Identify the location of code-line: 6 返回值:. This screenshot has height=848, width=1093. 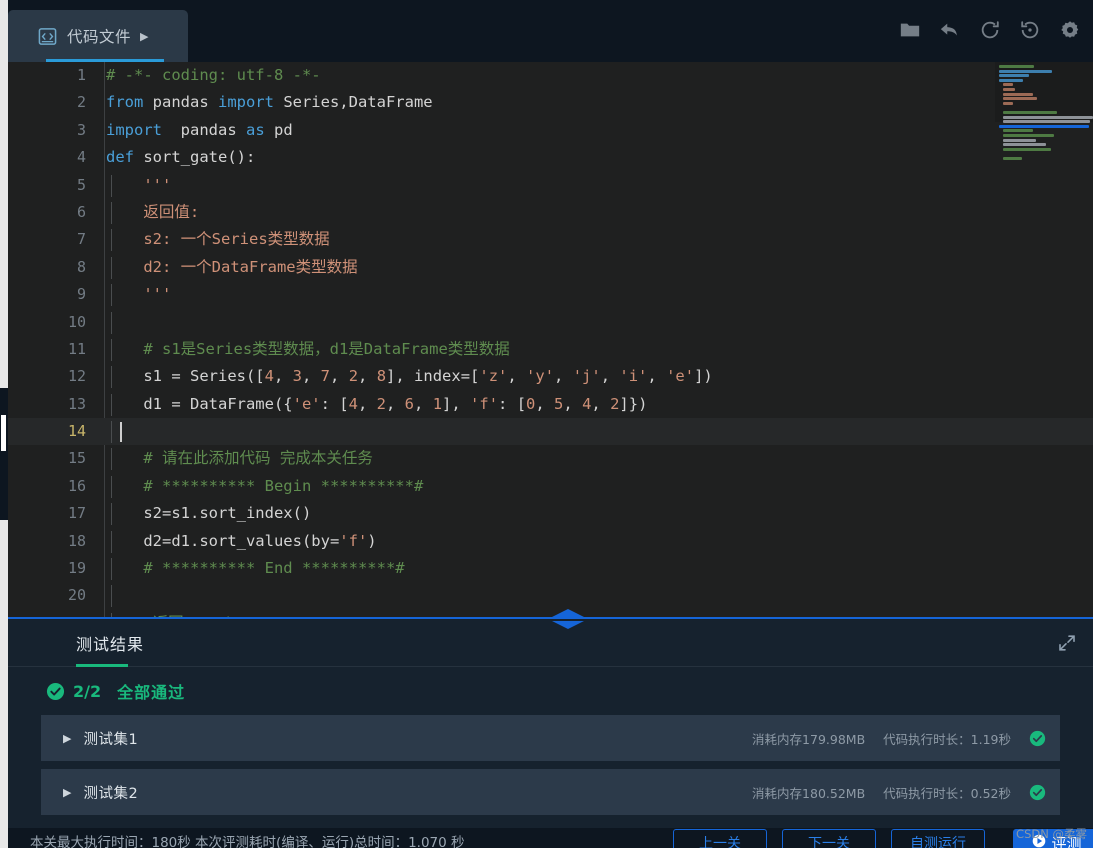
(550, 212).